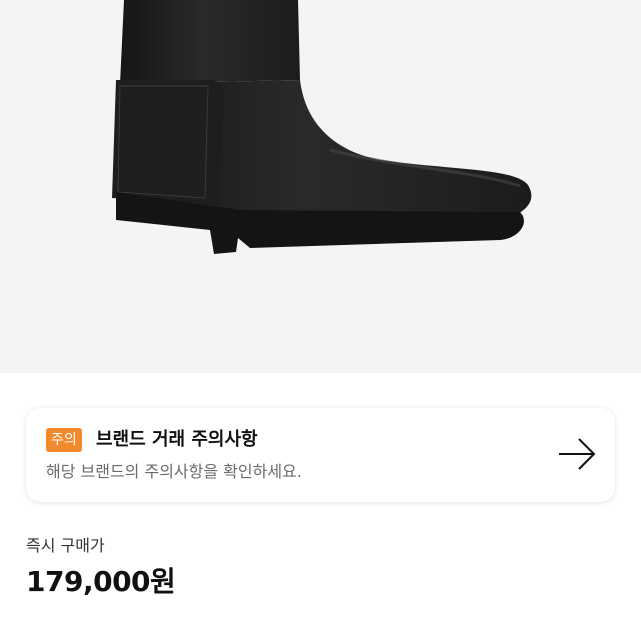 The height and width of the screenshot is (641, 641). What do you see at coordinates (64, 440) in the screenshot?
I see `warning-badge: 주의` at bounding box center [64, 440].